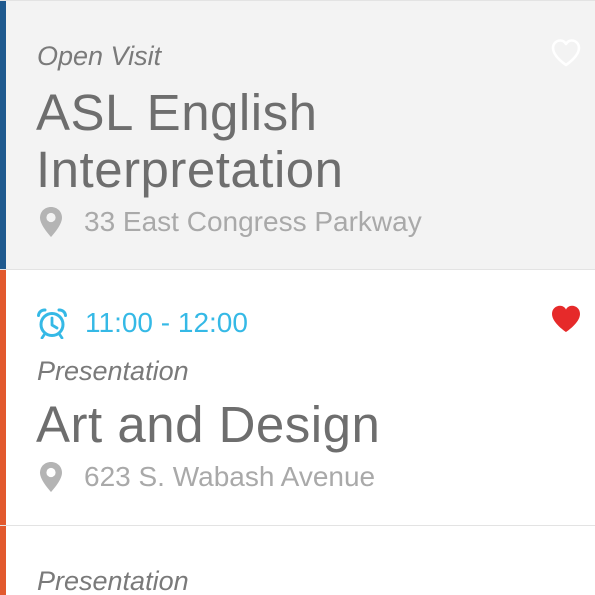 The height and width of the screenshot is (595, 595). Describe the element at coordinates (177, 112) in the screenshot. I see `event-title-line: ASL English` at that location.